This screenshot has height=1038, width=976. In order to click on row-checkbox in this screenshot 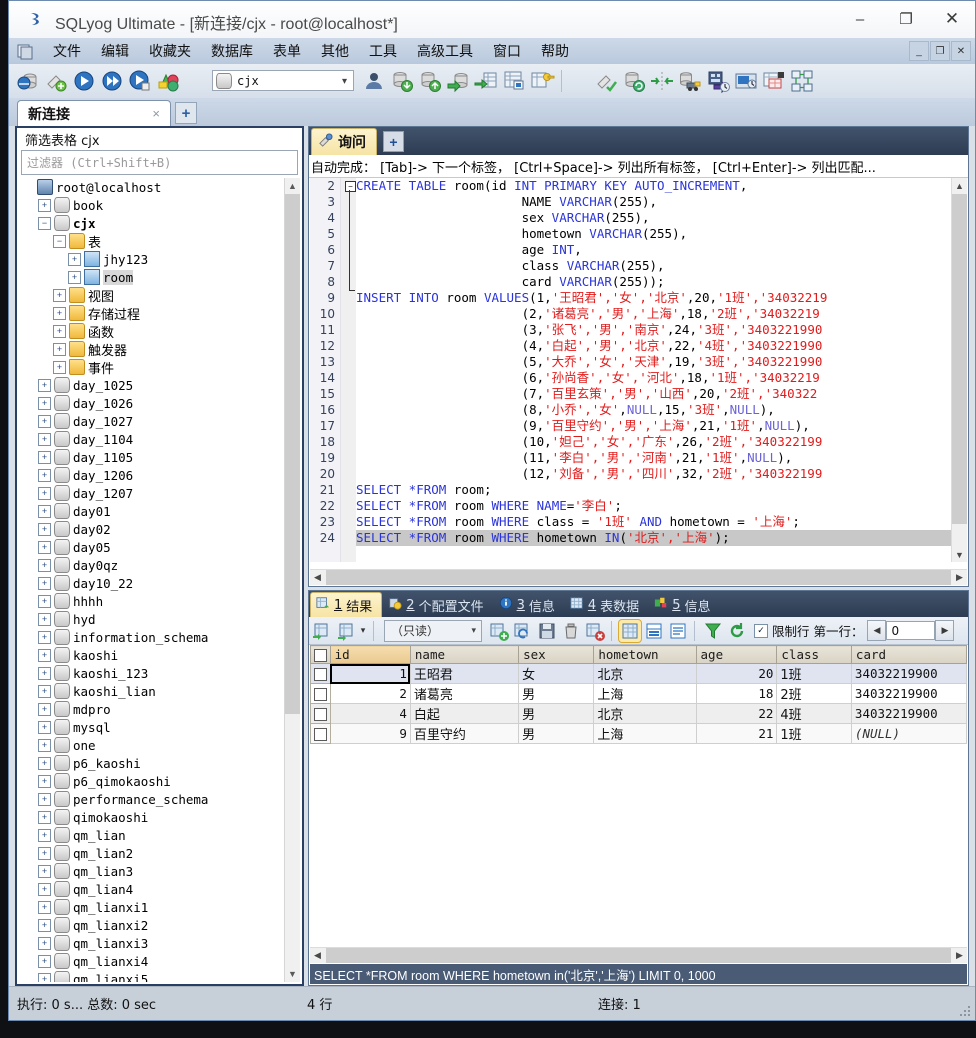, I will do `click(320, 674)`.